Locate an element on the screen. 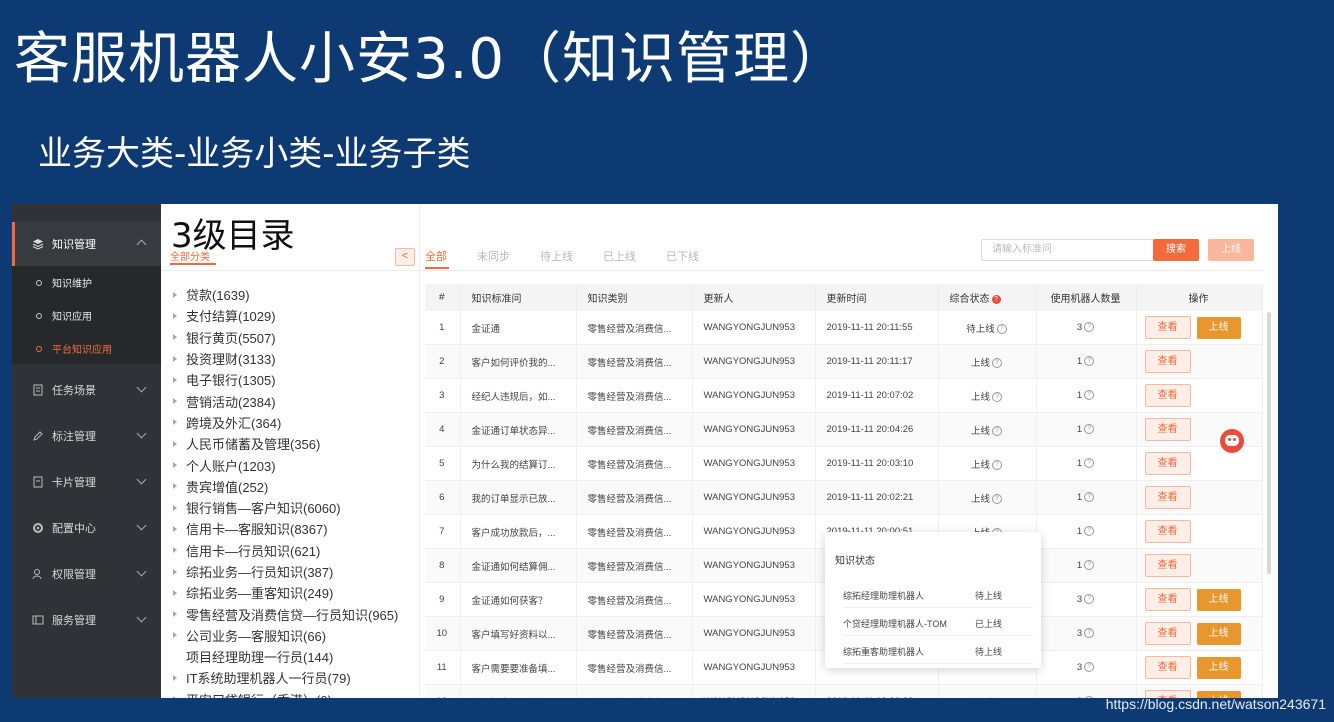 This screenshot has width=1334, height=722. category-tree-item: 跨境及外汇(364) is located at coordinates (285, 422).